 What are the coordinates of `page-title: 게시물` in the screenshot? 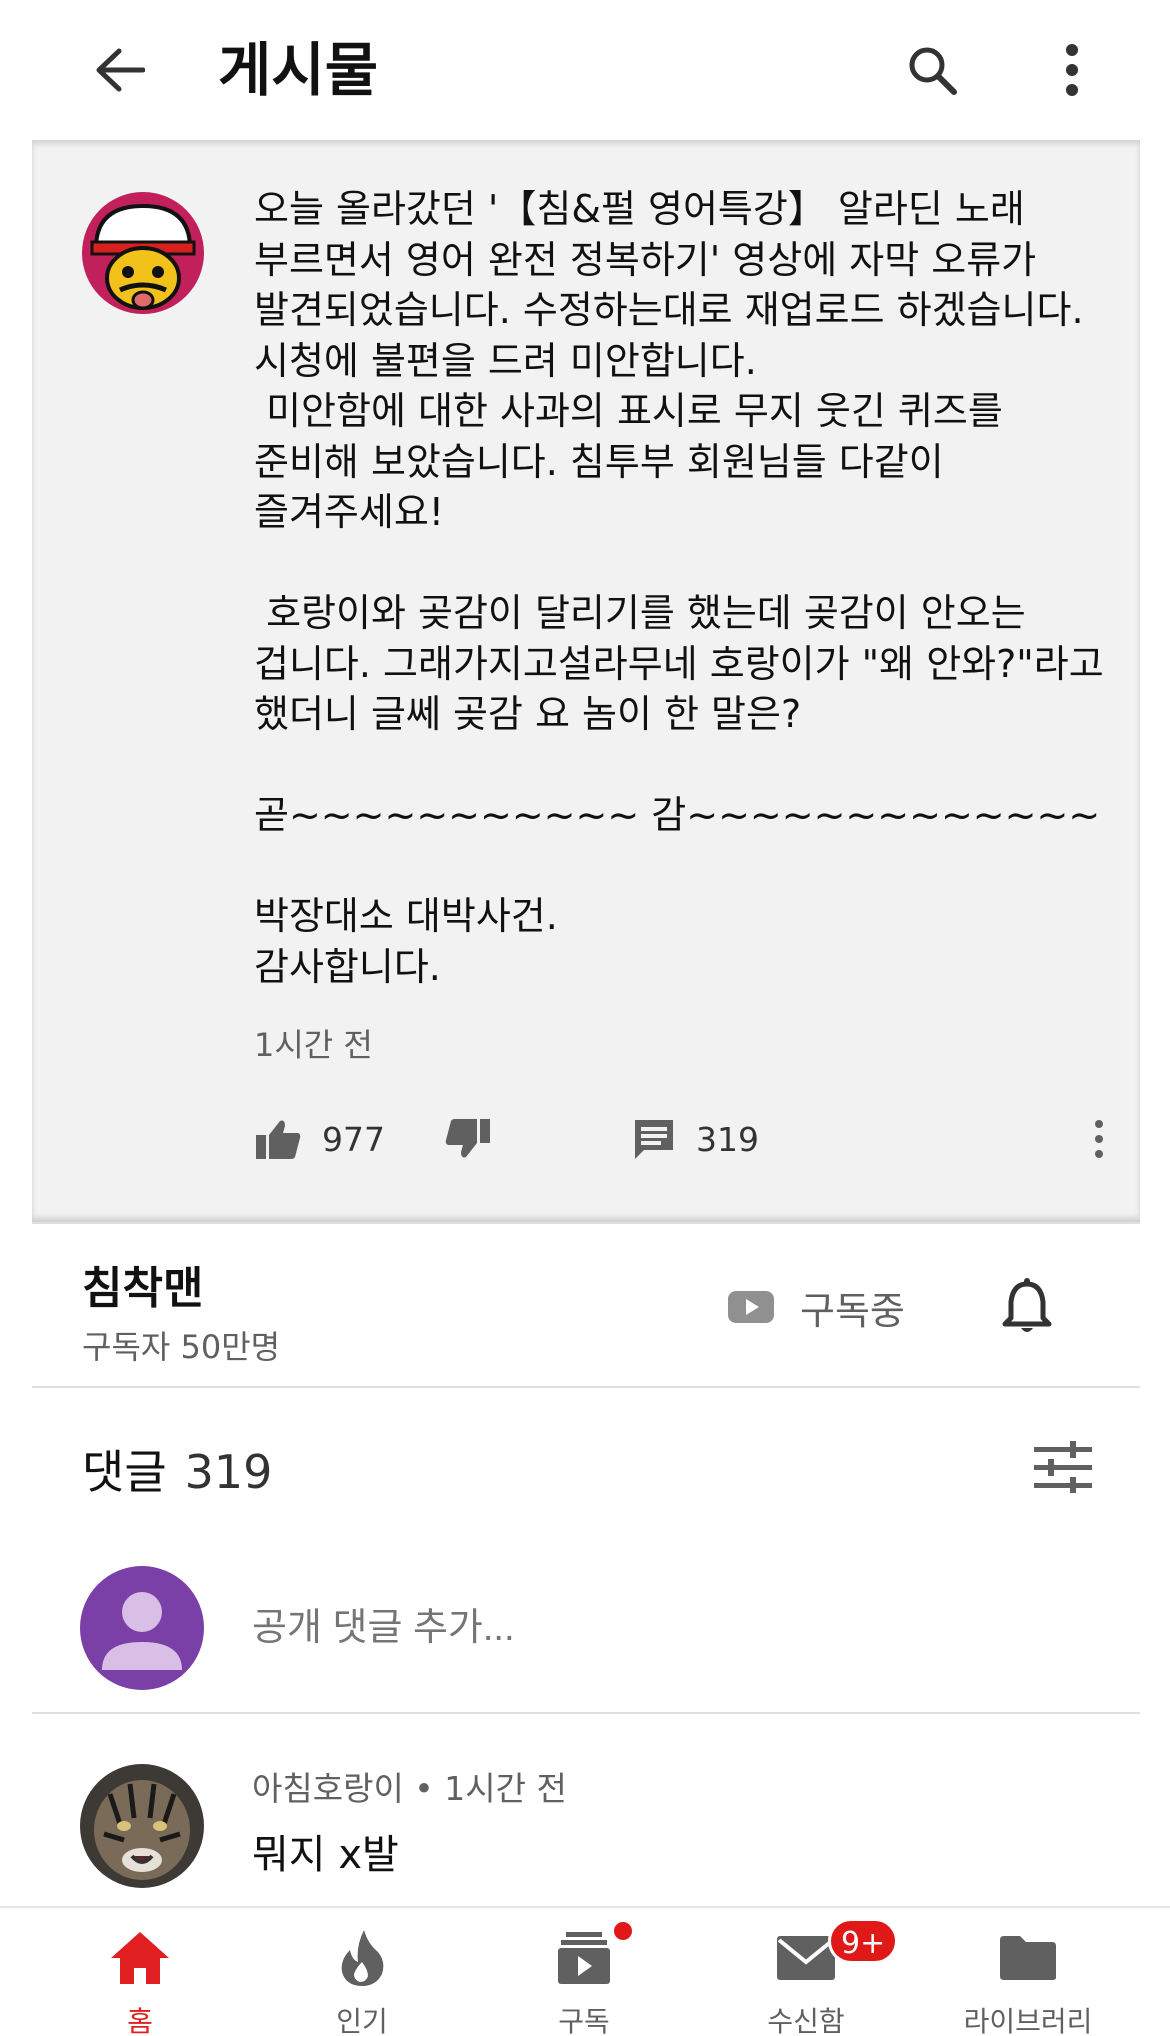 It's located at (298, 70).